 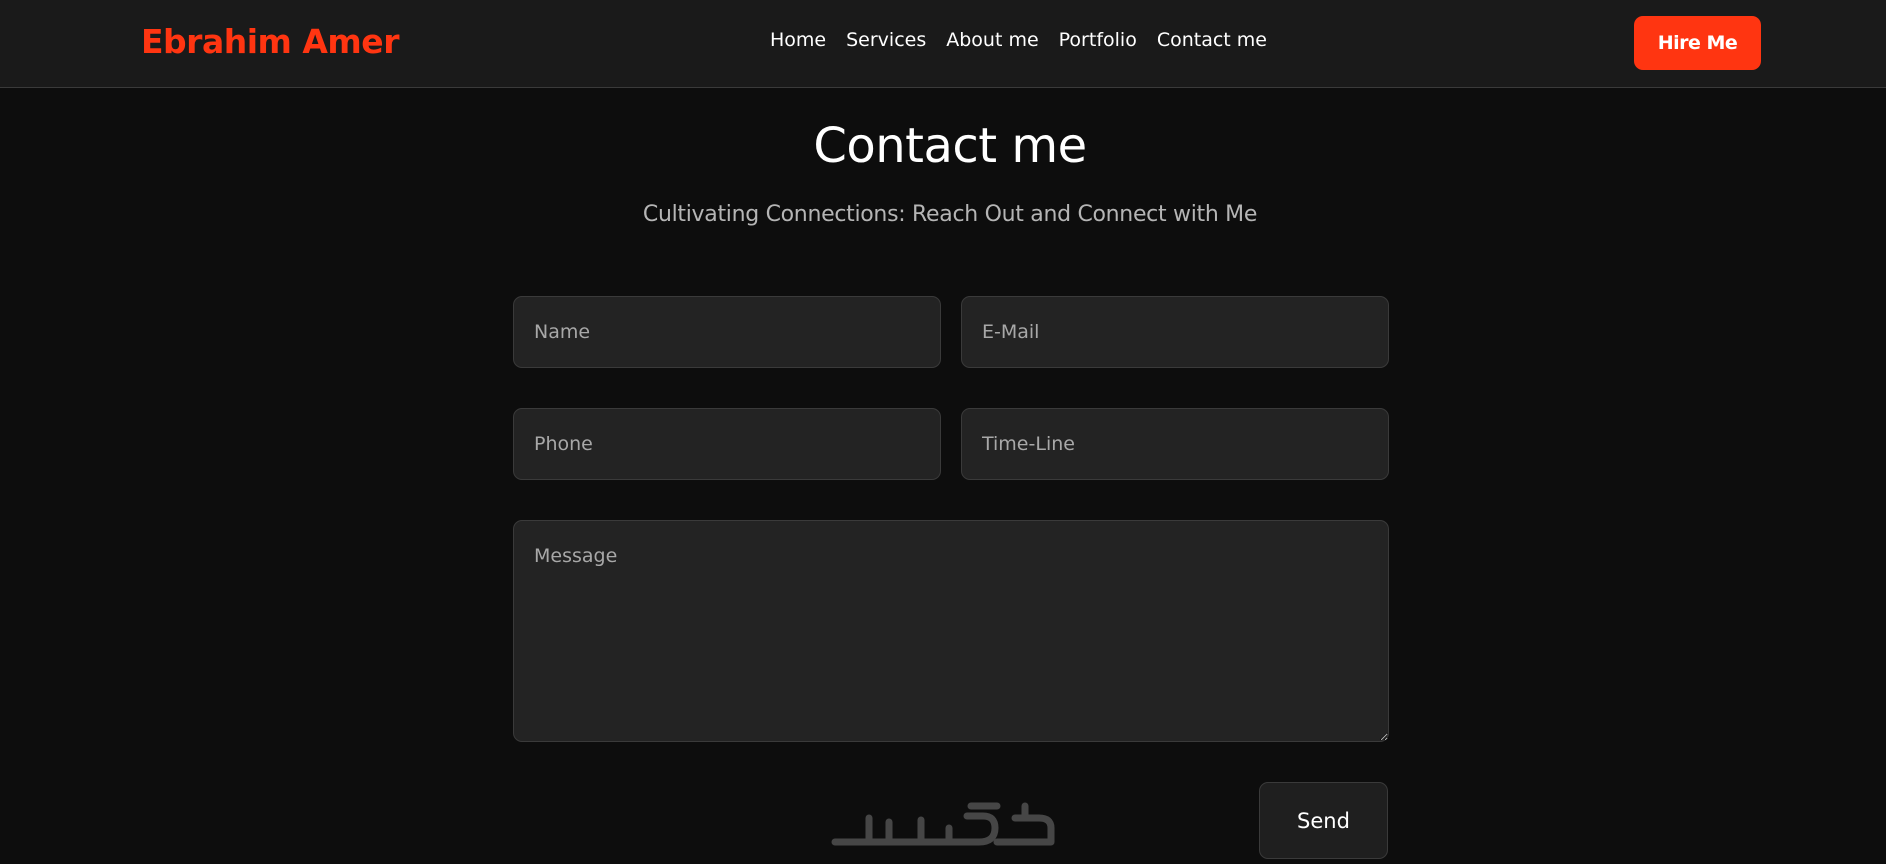 What do you see at coordinates (270, 41) in the screenshot?
I see `brand-logo-text: Ebrahim Amer` at bounding box center [270, 41].